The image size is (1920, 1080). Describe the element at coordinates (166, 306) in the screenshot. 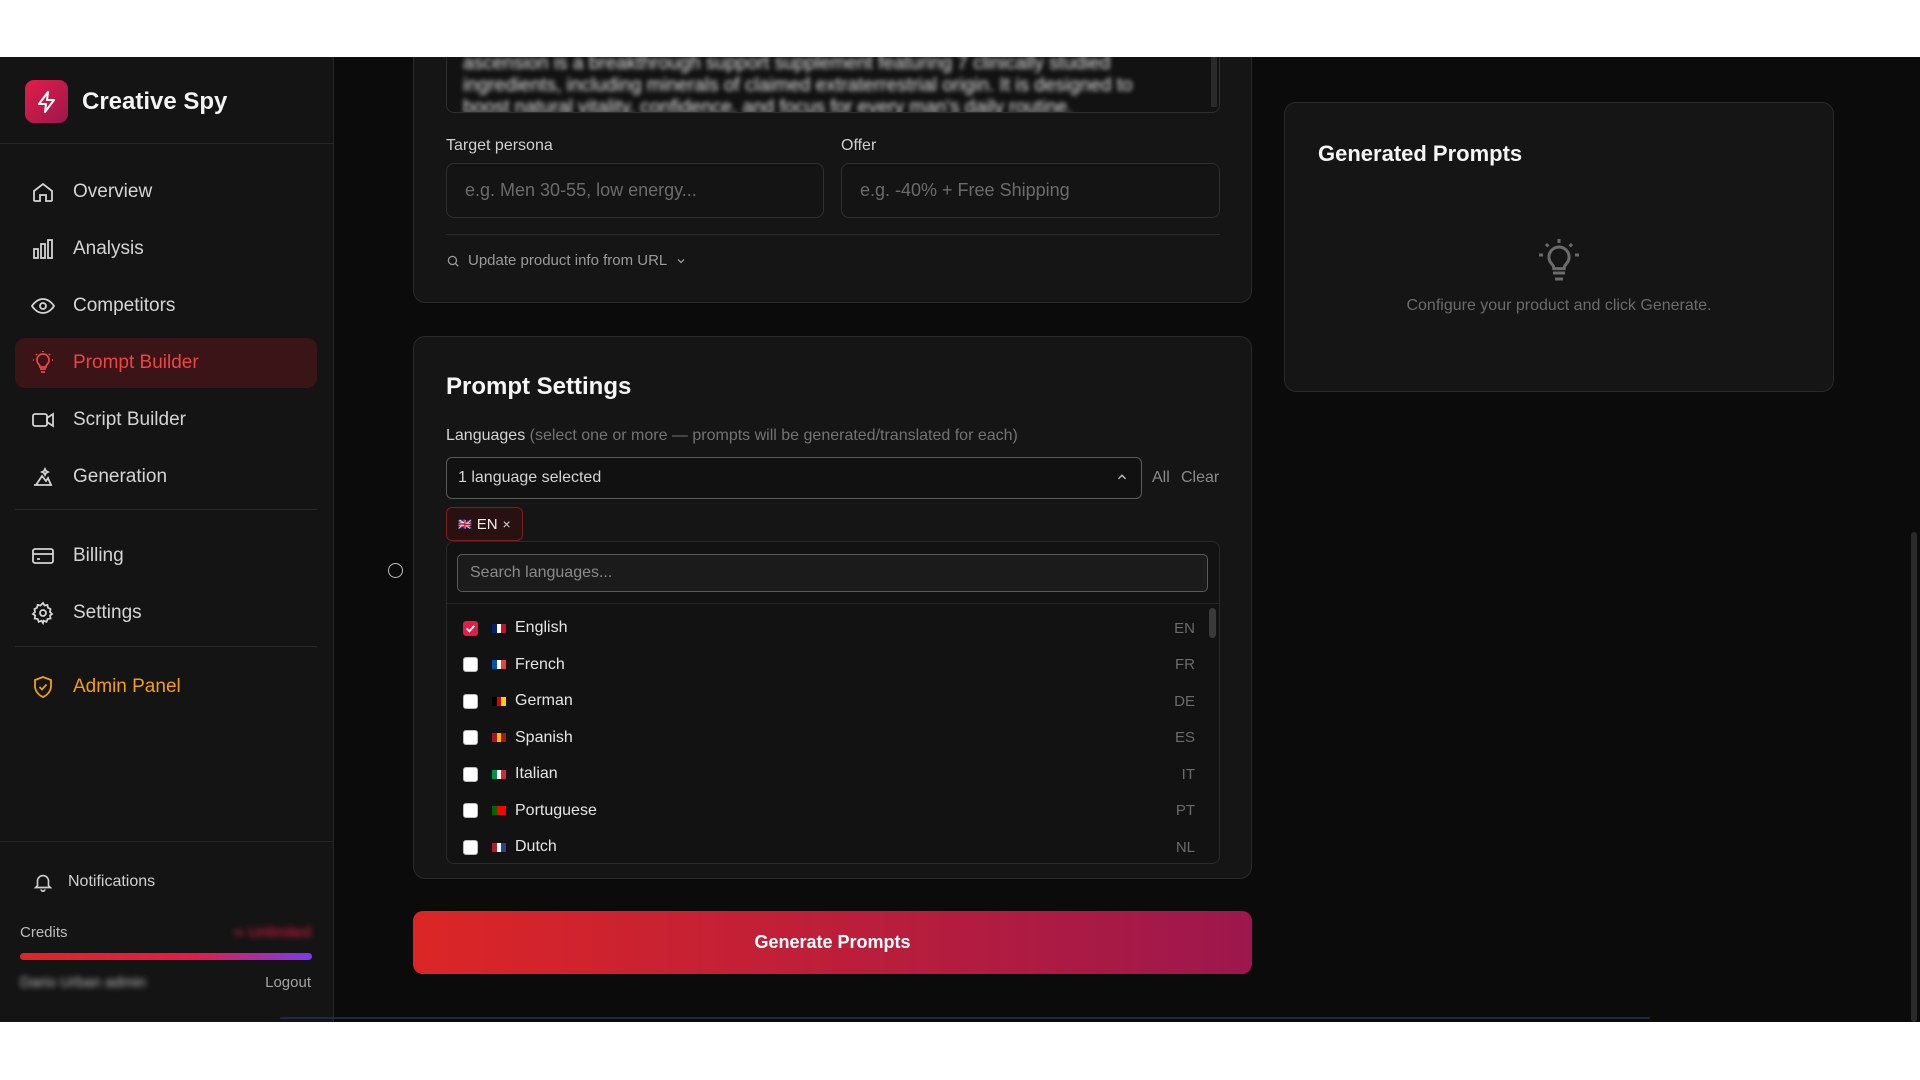

I see `sidebar-item-competitors: Competitors` at that location.